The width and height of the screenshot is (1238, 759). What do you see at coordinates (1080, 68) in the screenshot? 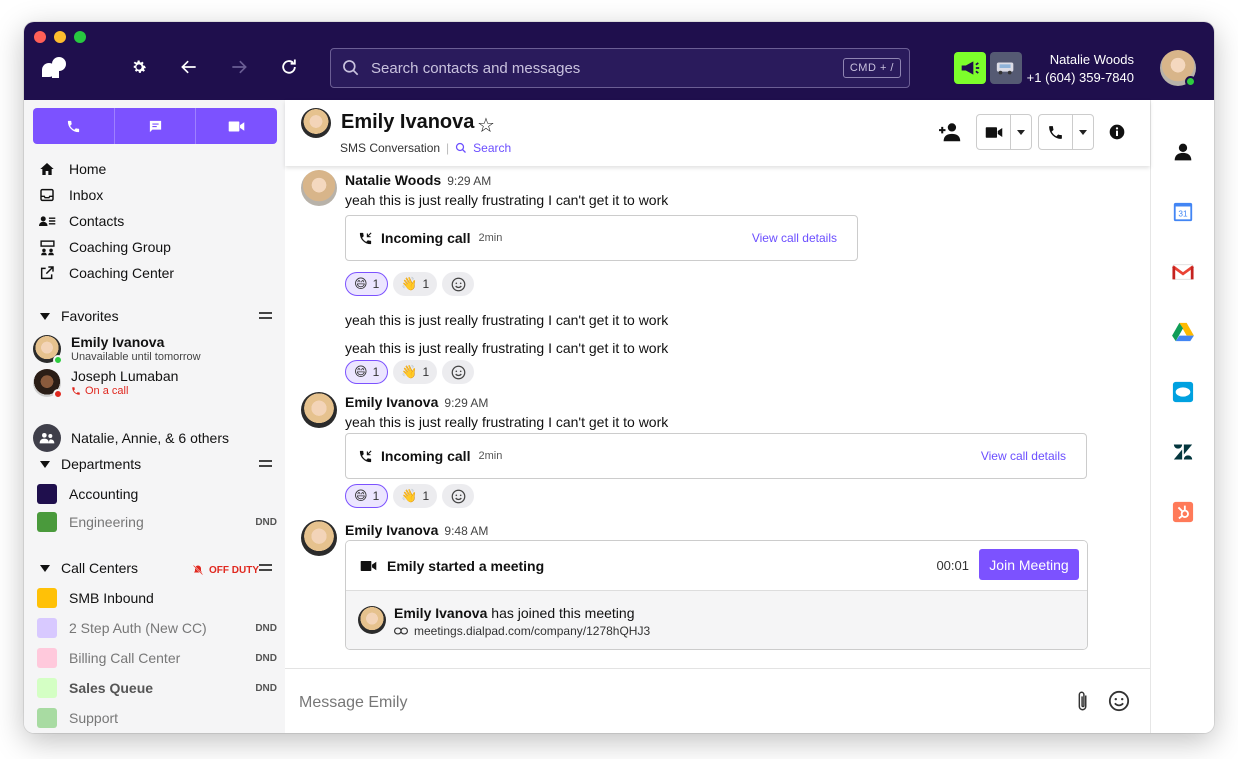
I see `user-info: Natalie Woods +1 (604) 359-7840` at bounding box center [1080, 68].